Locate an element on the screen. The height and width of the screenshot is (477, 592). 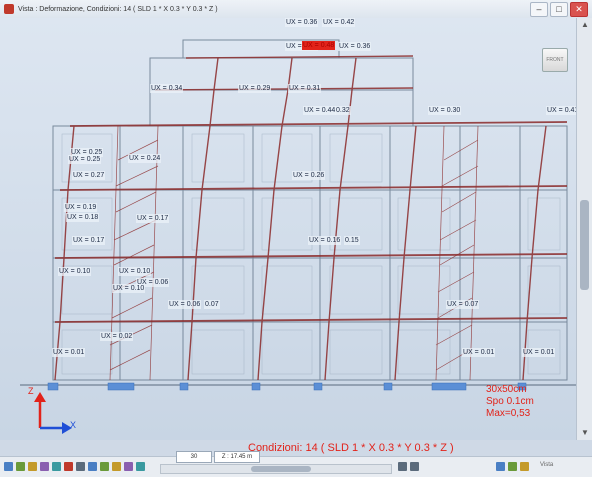
scroll-down-icon: ▼ is located at coordinates (584, 433).